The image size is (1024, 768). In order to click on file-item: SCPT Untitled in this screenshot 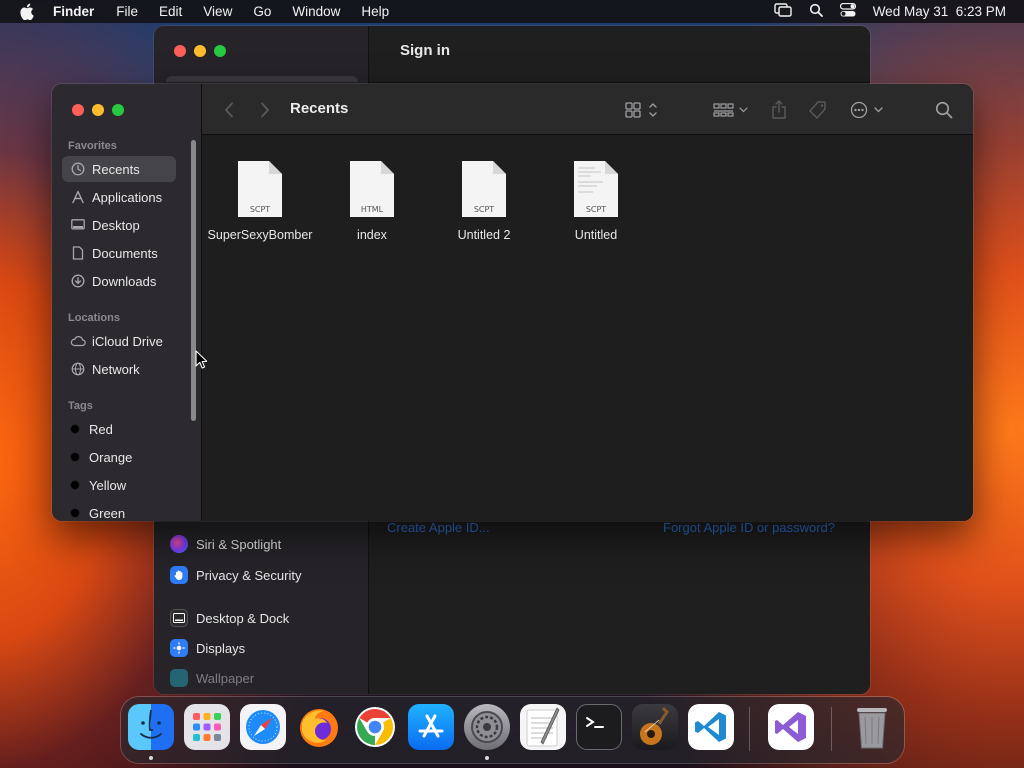, I will do `click(596, 201)`.